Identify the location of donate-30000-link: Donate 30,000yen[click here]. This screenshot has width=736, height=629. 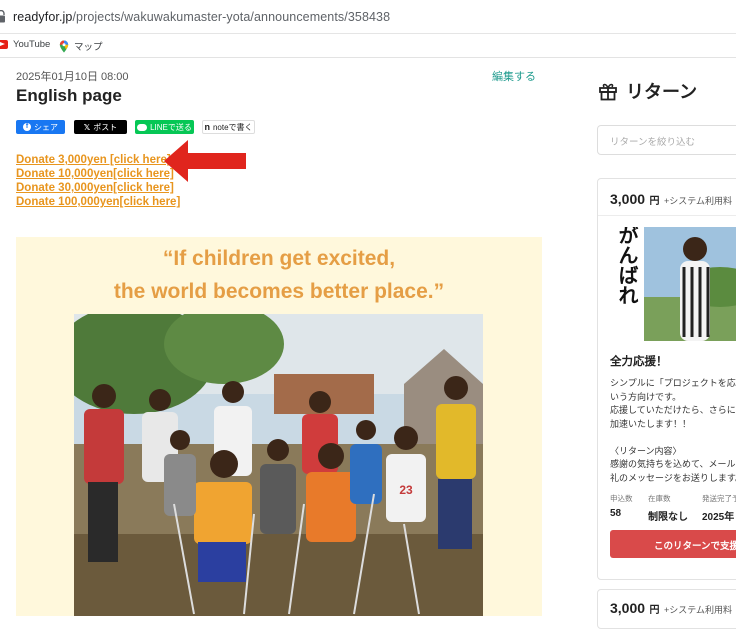
(95, 188).